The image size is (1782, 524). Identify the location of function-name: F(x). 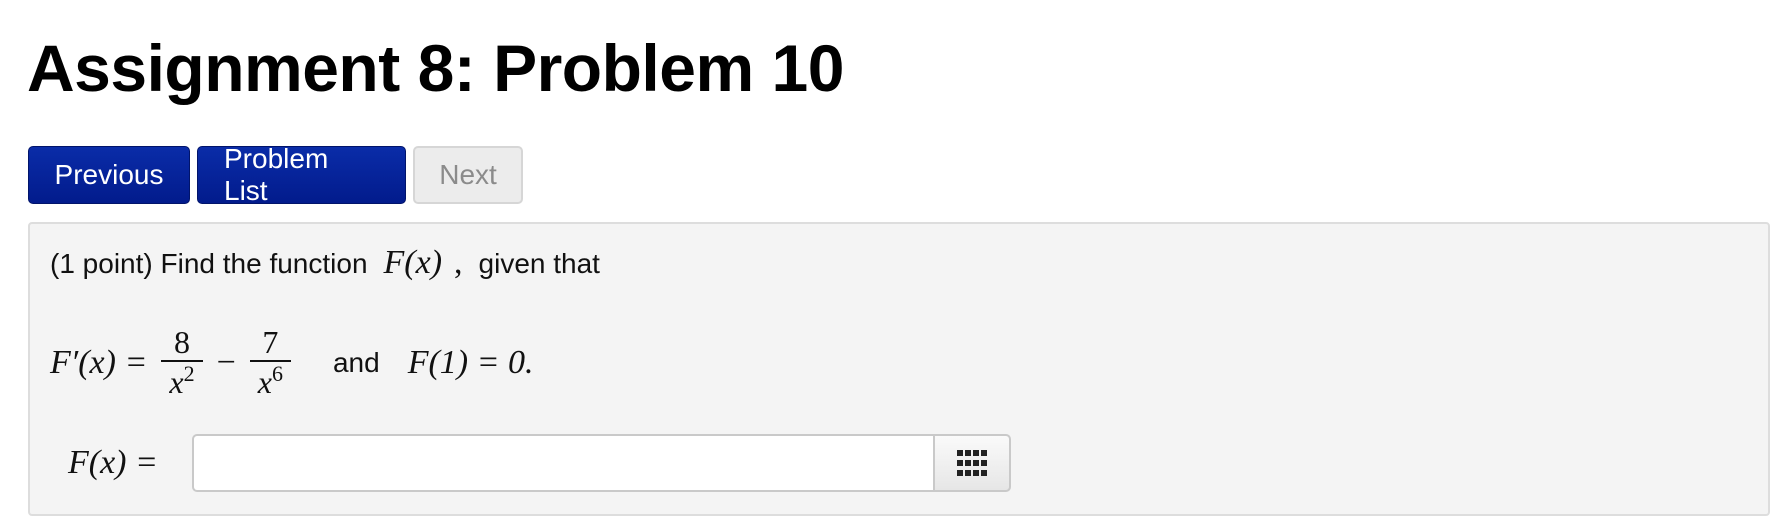
(413, 262).